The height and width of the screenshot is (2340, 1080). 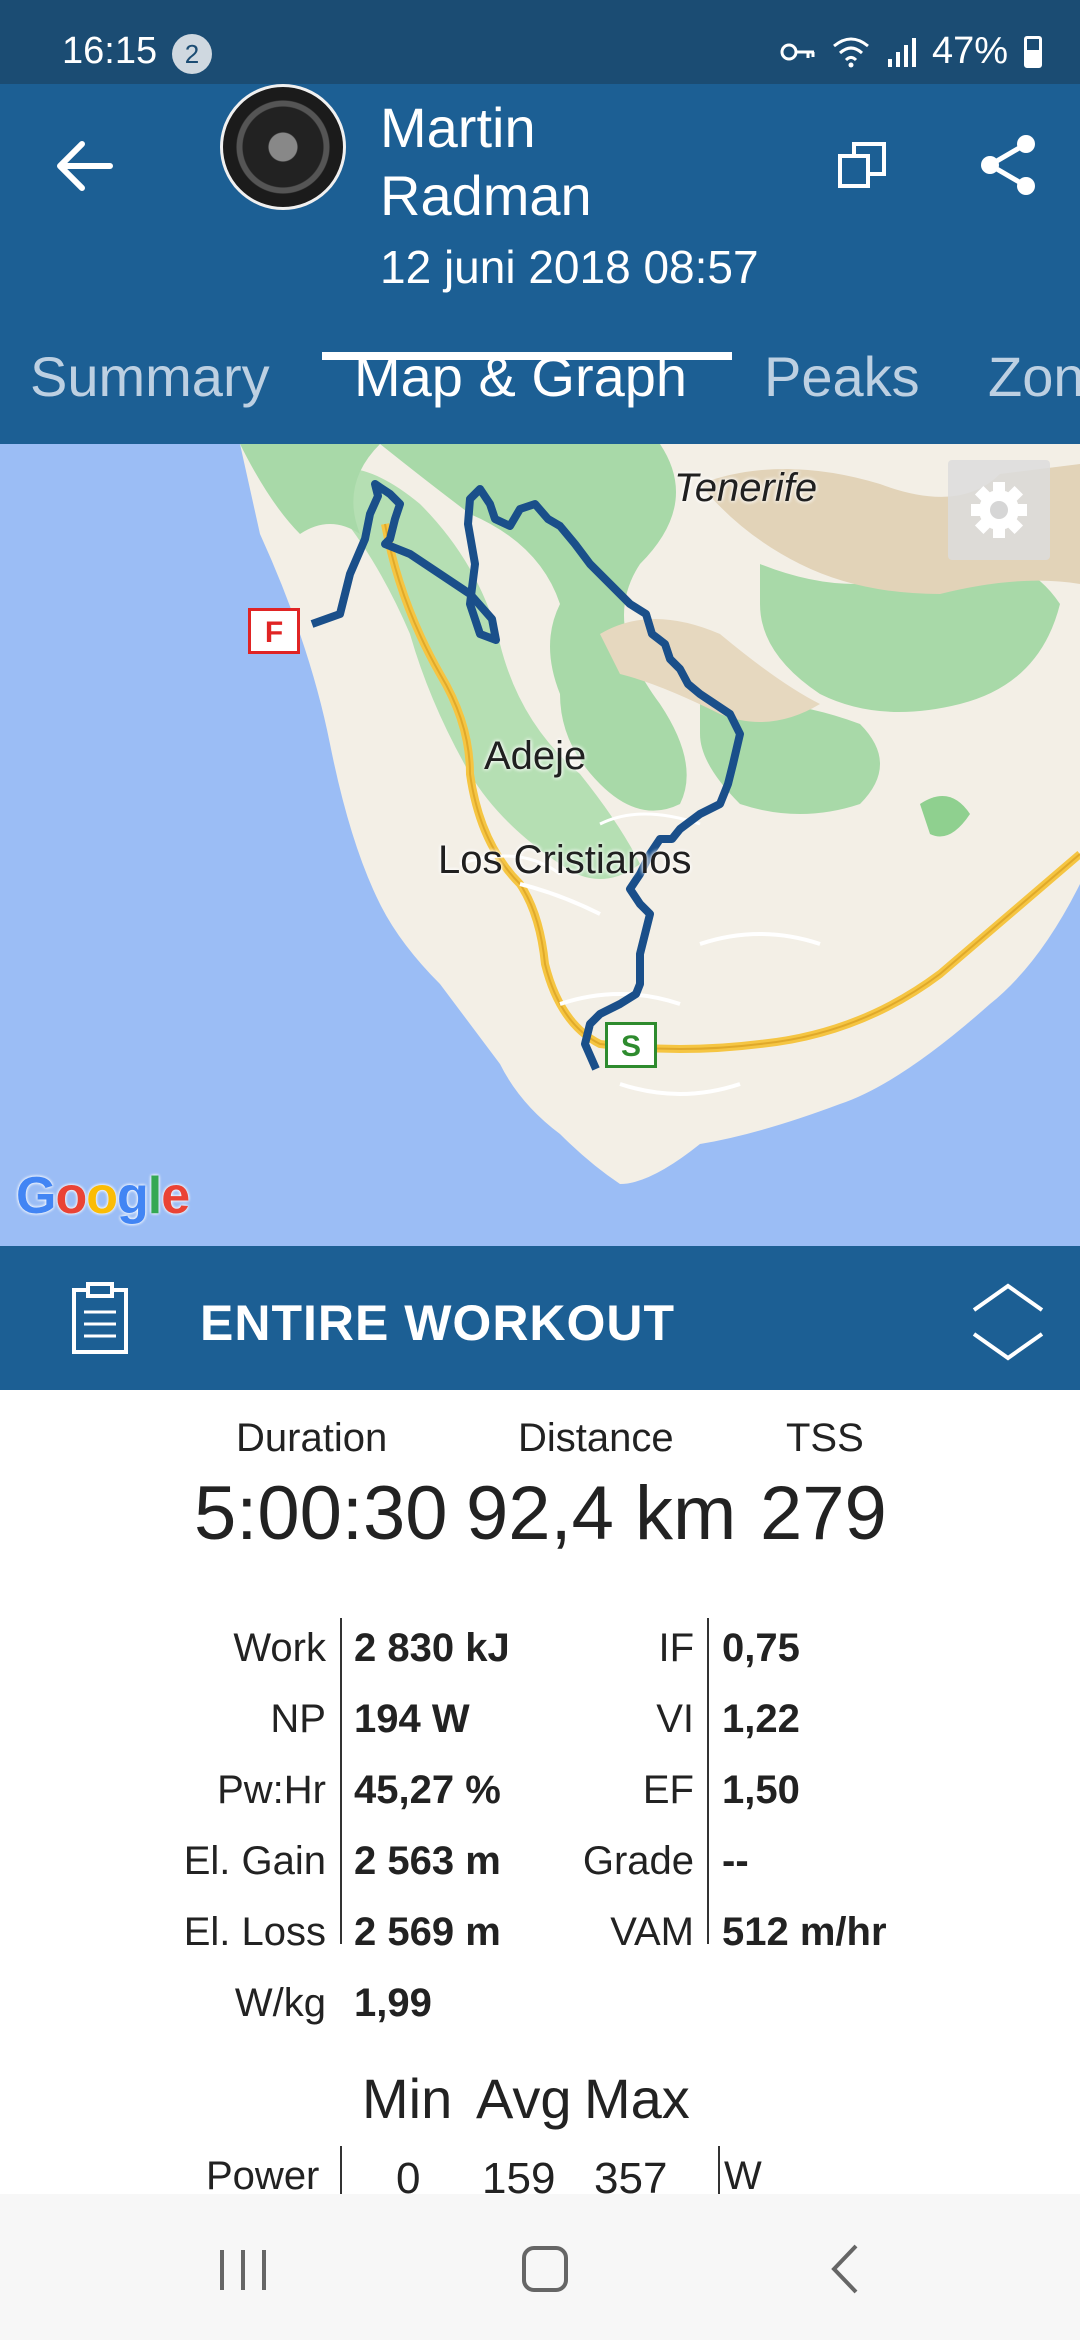 What do you see at coordinates (519, 2174) in the screenshot?
I see `power-avg: 159` at bounding box center [519, 2174].